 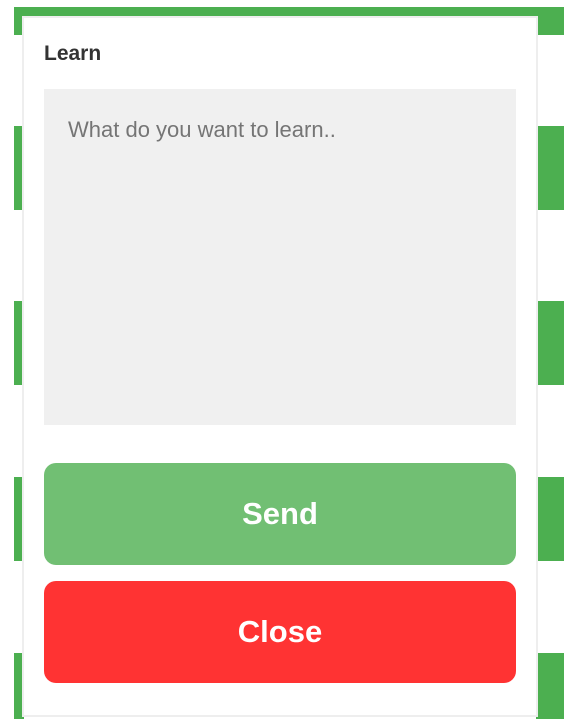 What do you see at coordinates (280, 514) in the screenshot?
I see `send-button: Send` at bounding box center [280, 514].